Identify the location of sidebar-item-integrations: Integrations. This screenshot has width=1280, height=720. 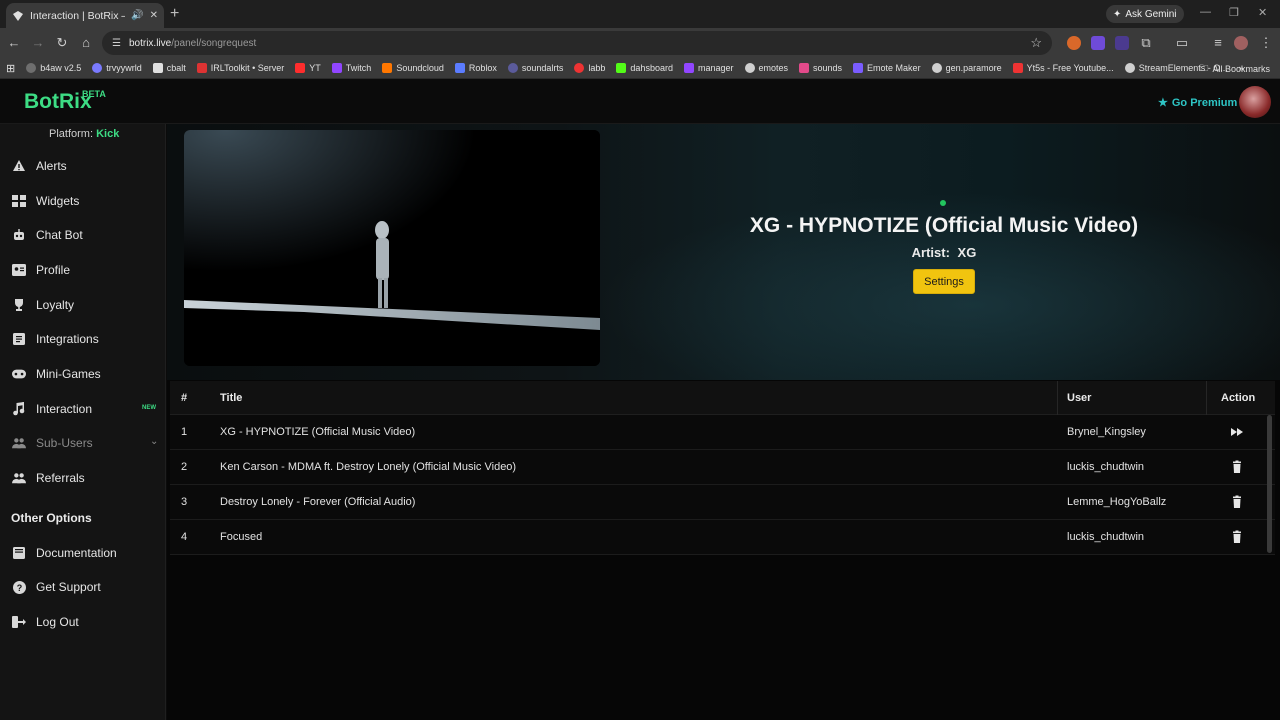
(83, 339).